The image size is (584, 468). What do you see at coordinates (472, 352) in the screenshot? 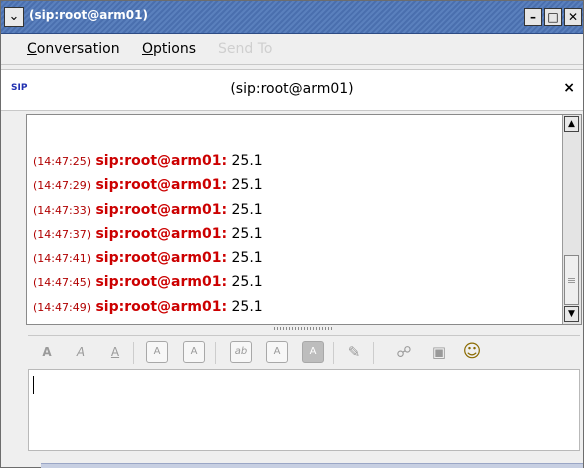
I see `smiley-icon: ☺` at bounding box center [472, 352].